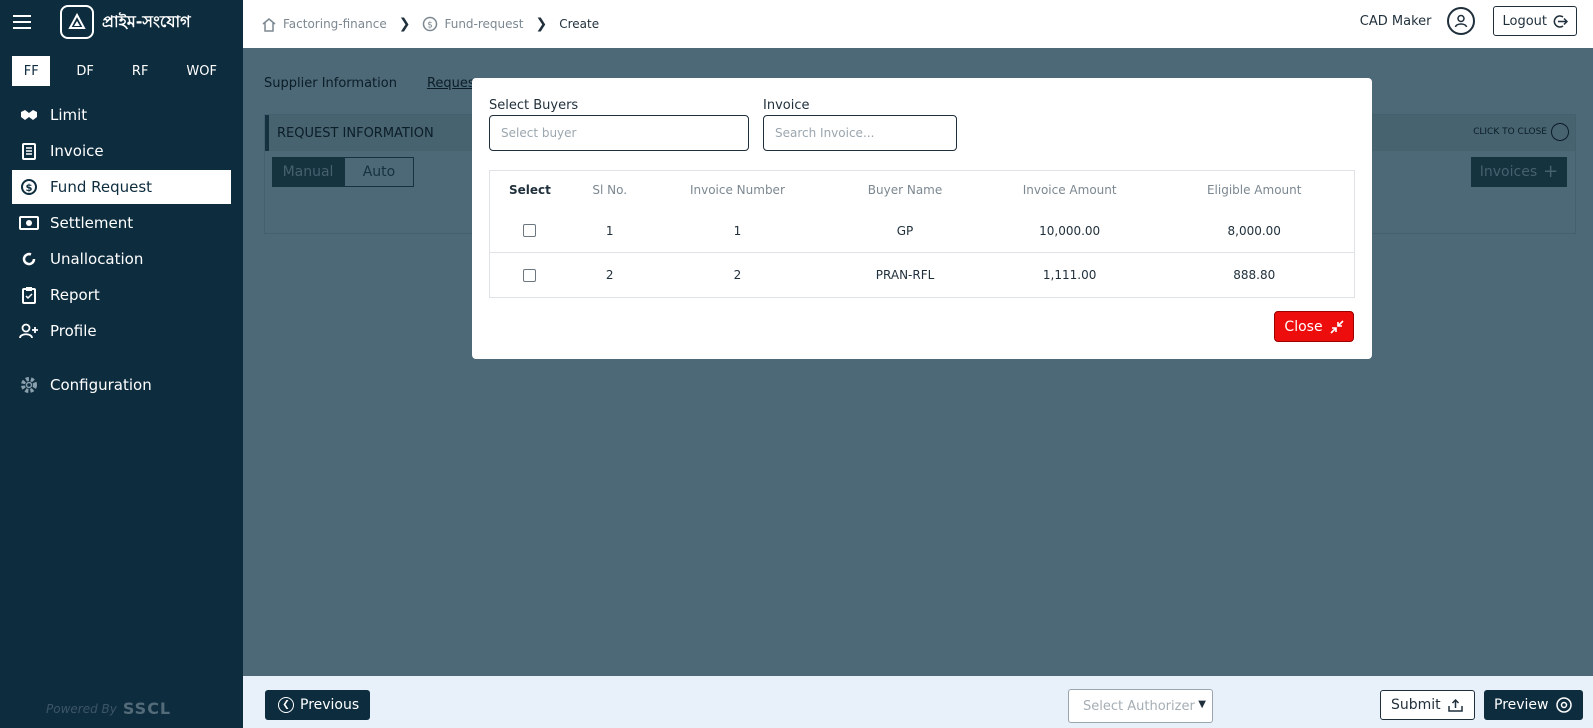 This screenshot has height=728, width=1593. I want to click on auto-button: Auto, so click(379, 172).